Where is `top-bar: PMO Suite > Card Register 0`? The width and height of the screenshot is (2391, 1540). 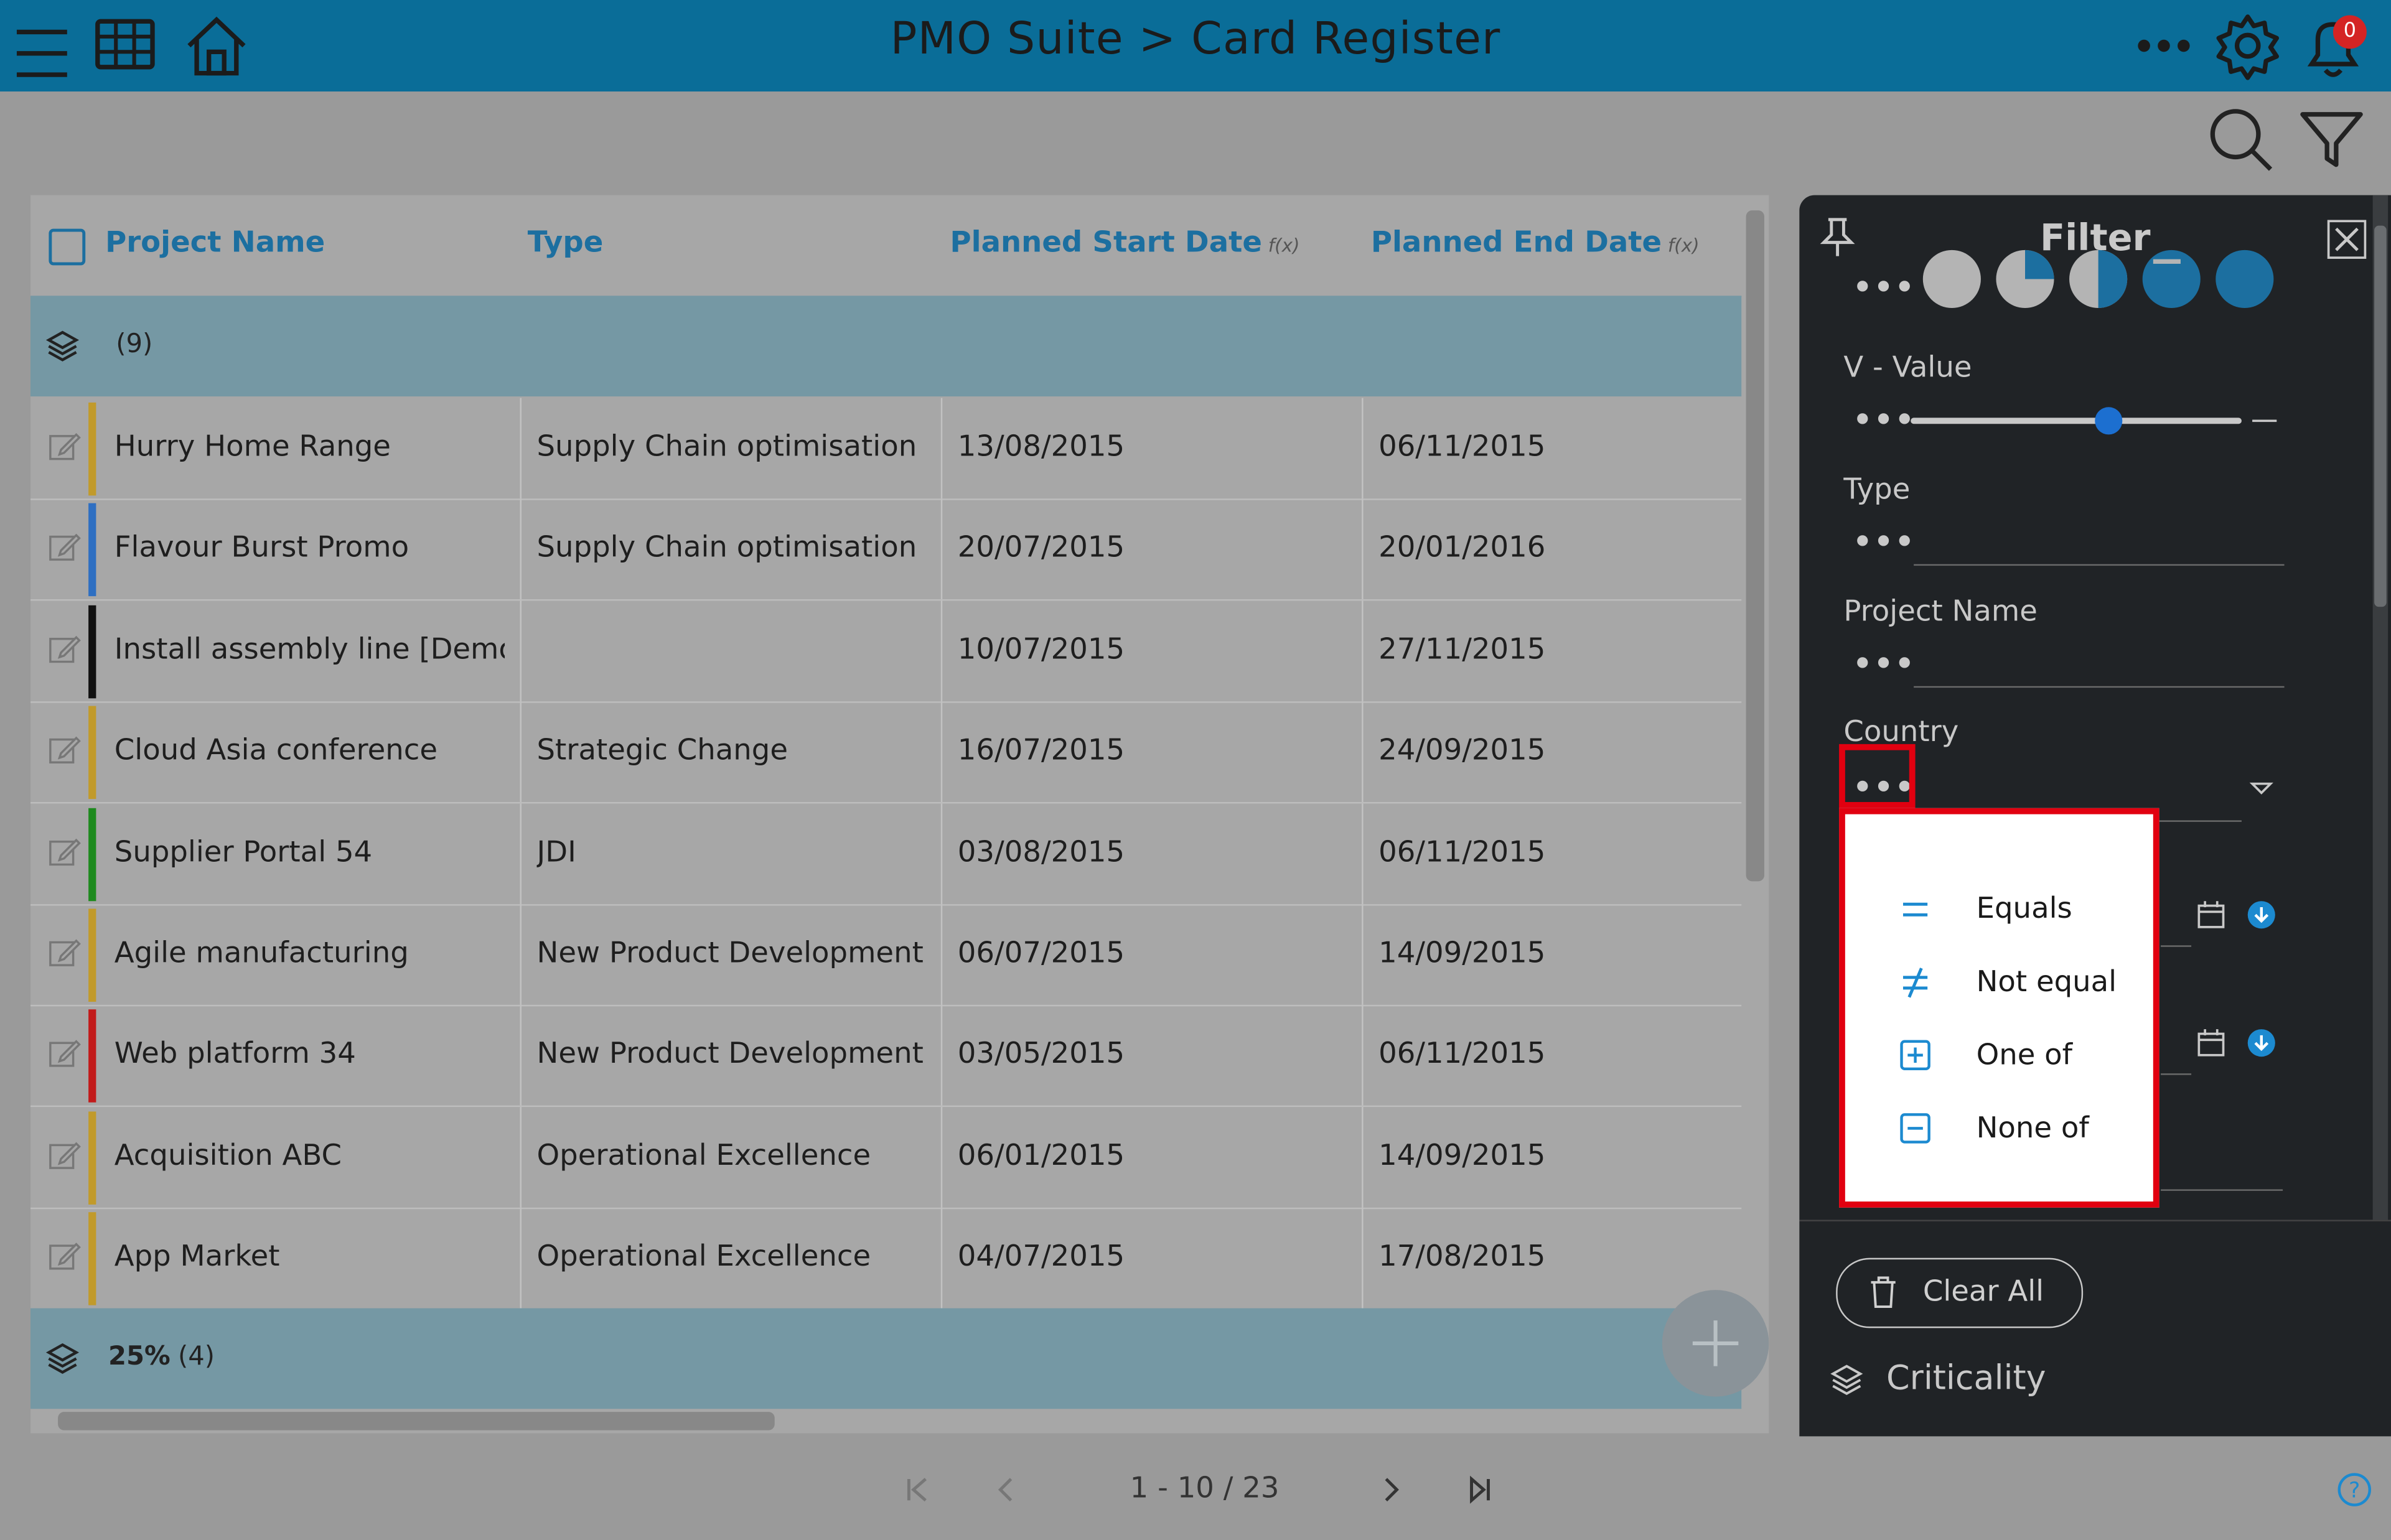
top-bar: PMO Suite > Card Register 0 is located at coordinates (1195, 46).